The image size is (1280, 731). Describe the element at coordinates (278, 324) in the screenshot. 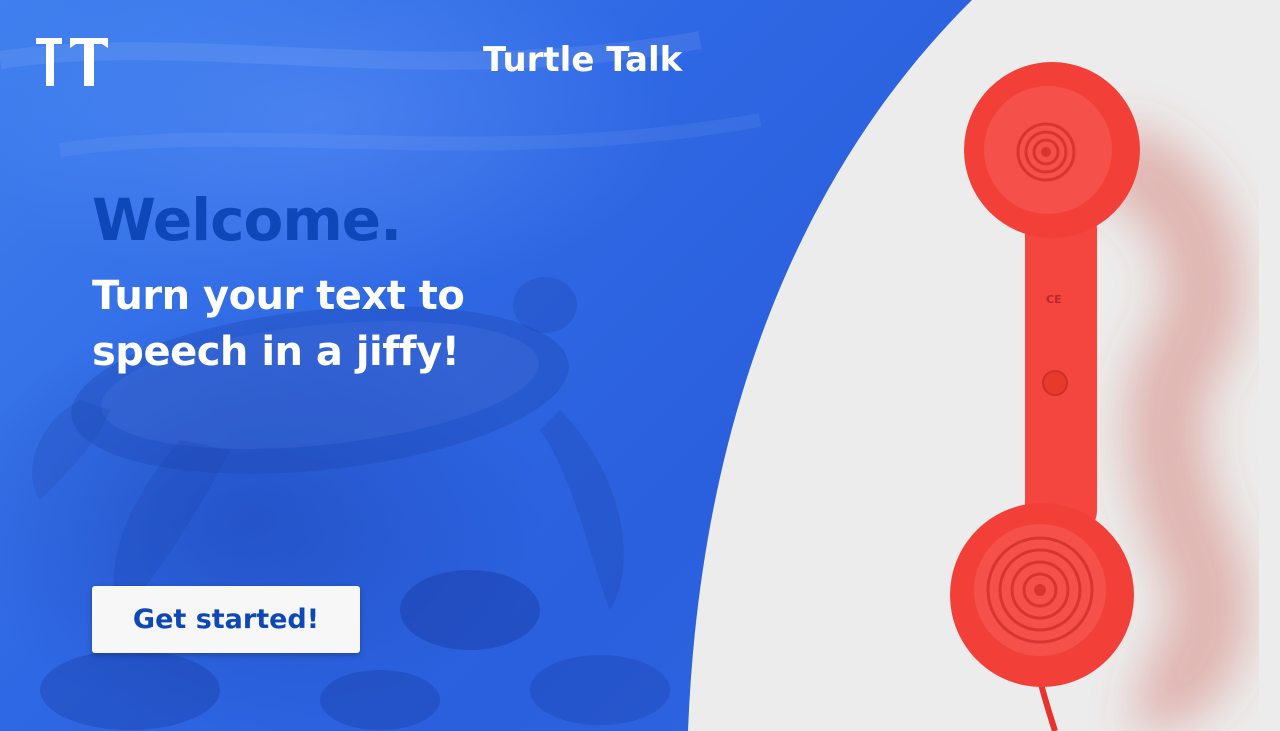

I see `tagline-text: Turn your text to speech in a jiffy!` at that location.